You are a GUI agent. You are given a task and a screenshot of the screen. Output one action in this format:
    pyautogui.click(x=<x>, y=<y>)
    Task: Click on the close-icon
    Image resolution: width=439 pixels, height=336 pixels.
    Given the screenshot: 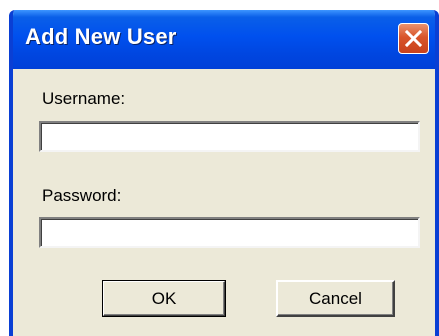 What is the action you would take?
    pyautogui.click(x=413, y=38)
    